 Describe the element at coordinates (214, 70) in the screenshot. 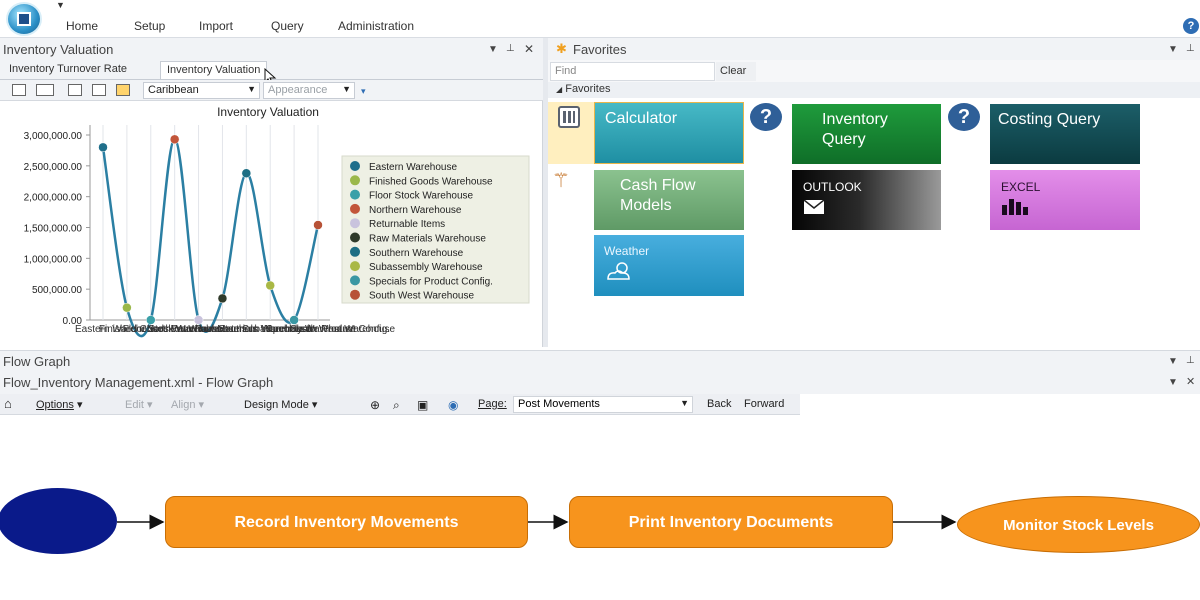

I see `tab-inventory-valuation: Inventory Valuation` at that location.